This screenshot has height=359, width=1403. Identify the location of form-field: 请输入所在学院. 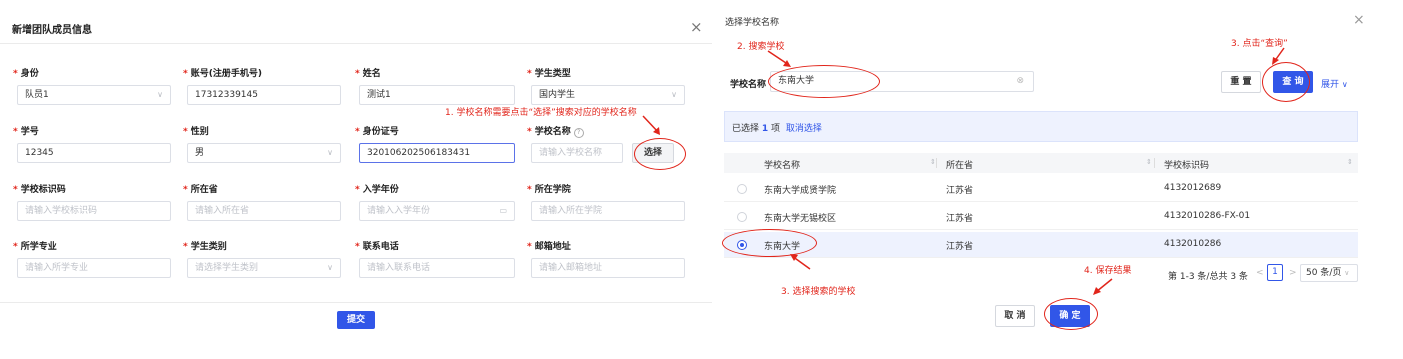
(608, 211).